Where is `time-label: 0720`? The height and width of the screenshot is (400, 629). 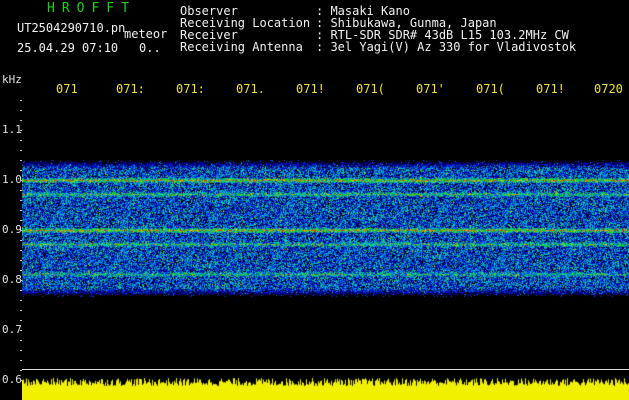
time-label: 0720 is located at coordinates (608, 89).